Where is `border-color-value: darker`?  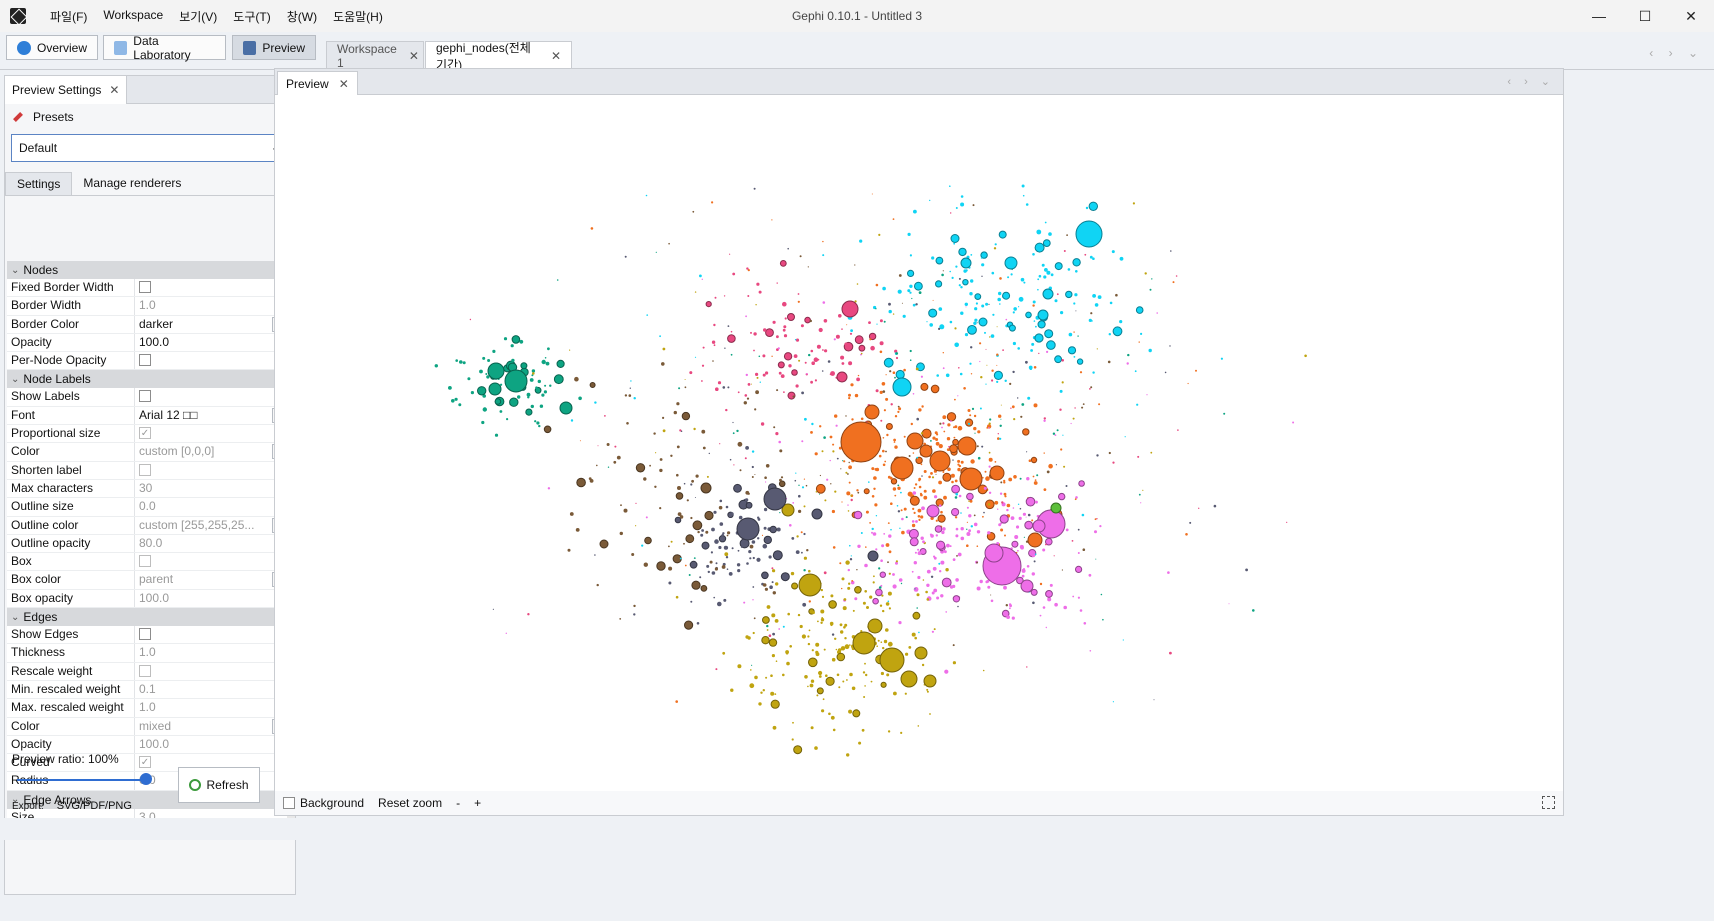
border-color-value: darker is located at coordinates (156, 324).